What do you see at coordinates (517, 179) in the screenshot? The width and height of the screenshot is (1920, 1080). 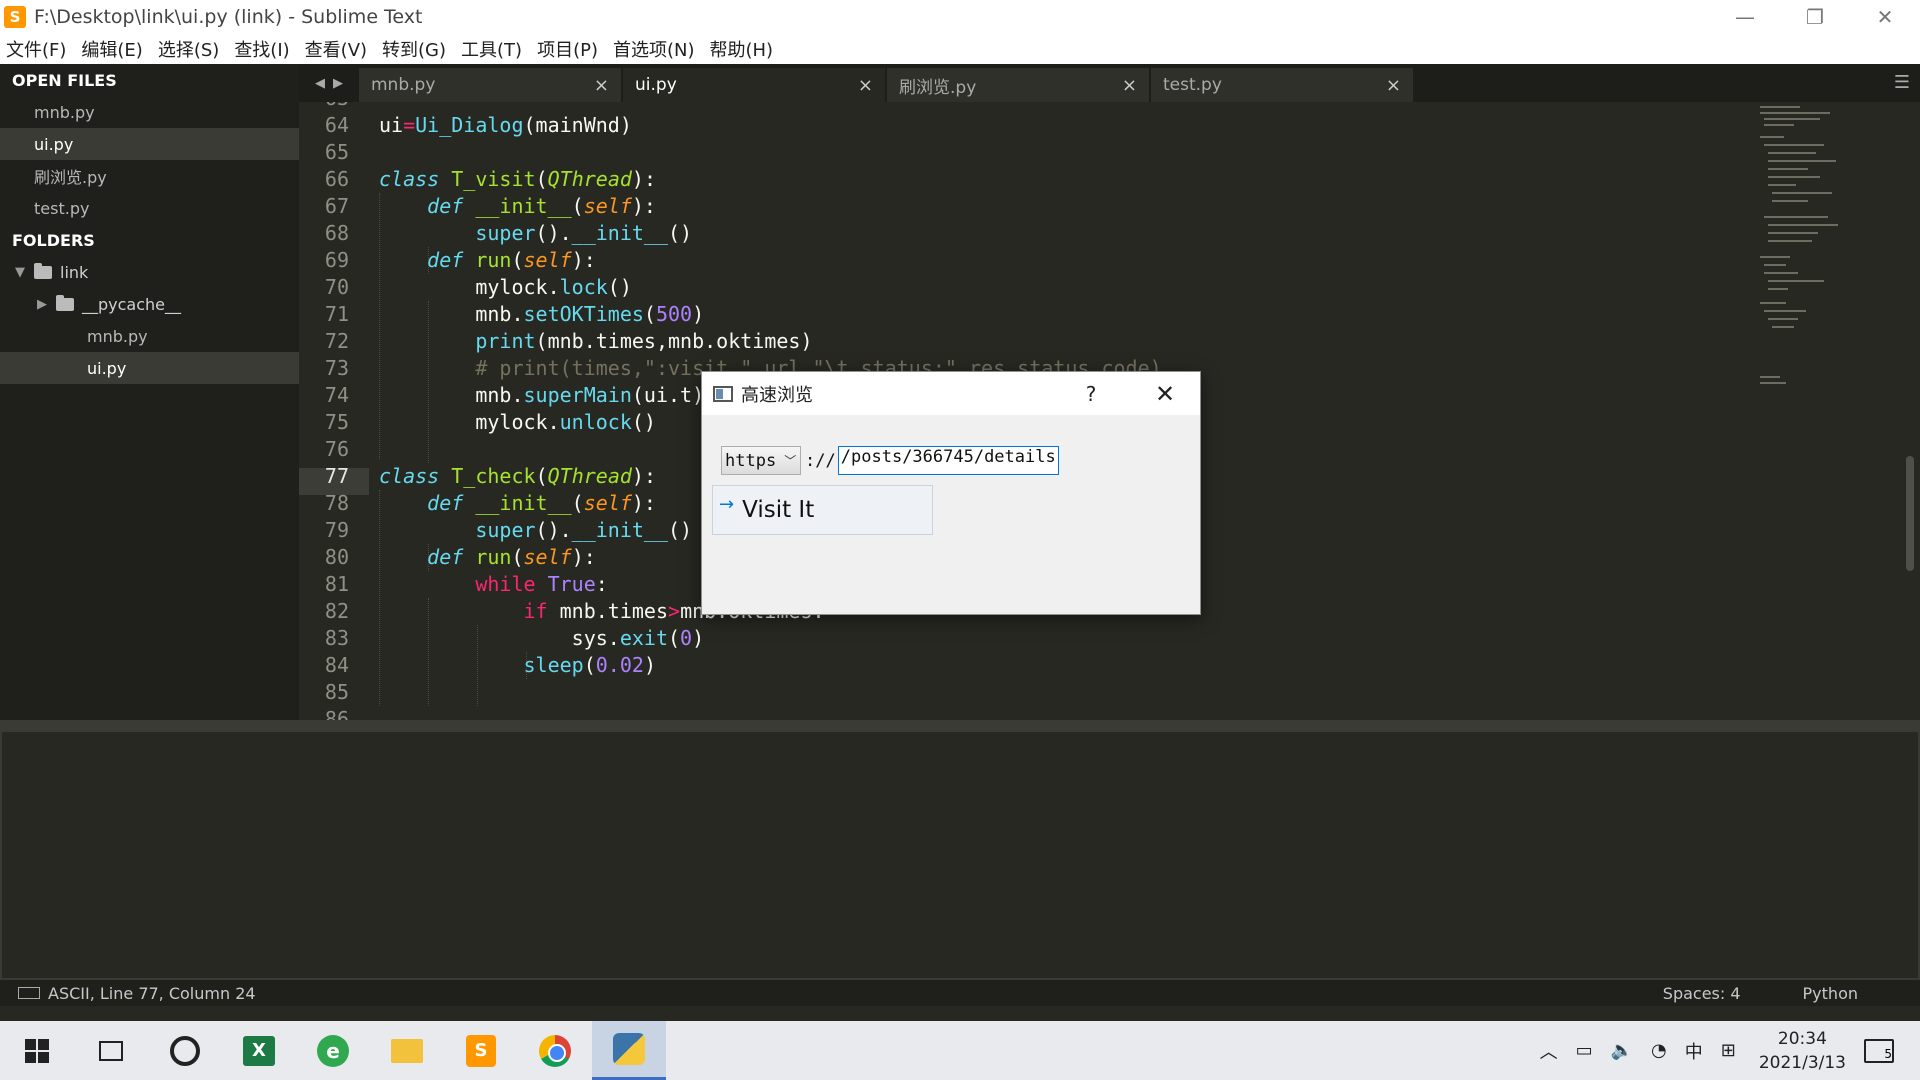 I see `code-line: class T_visit(QThread):` at bounding box center [517, 179].